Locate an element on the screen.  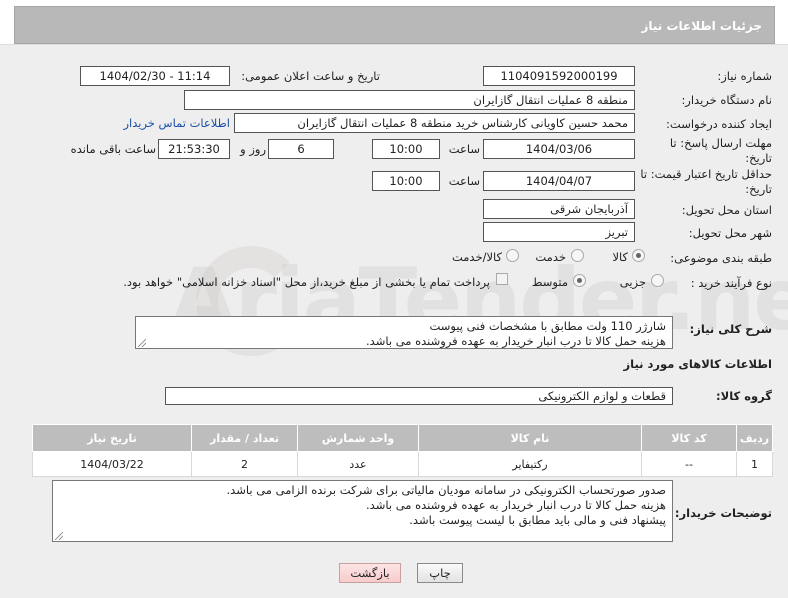
category-label: طبقه بندی موضوعی: is located at coordinates (721, 258).